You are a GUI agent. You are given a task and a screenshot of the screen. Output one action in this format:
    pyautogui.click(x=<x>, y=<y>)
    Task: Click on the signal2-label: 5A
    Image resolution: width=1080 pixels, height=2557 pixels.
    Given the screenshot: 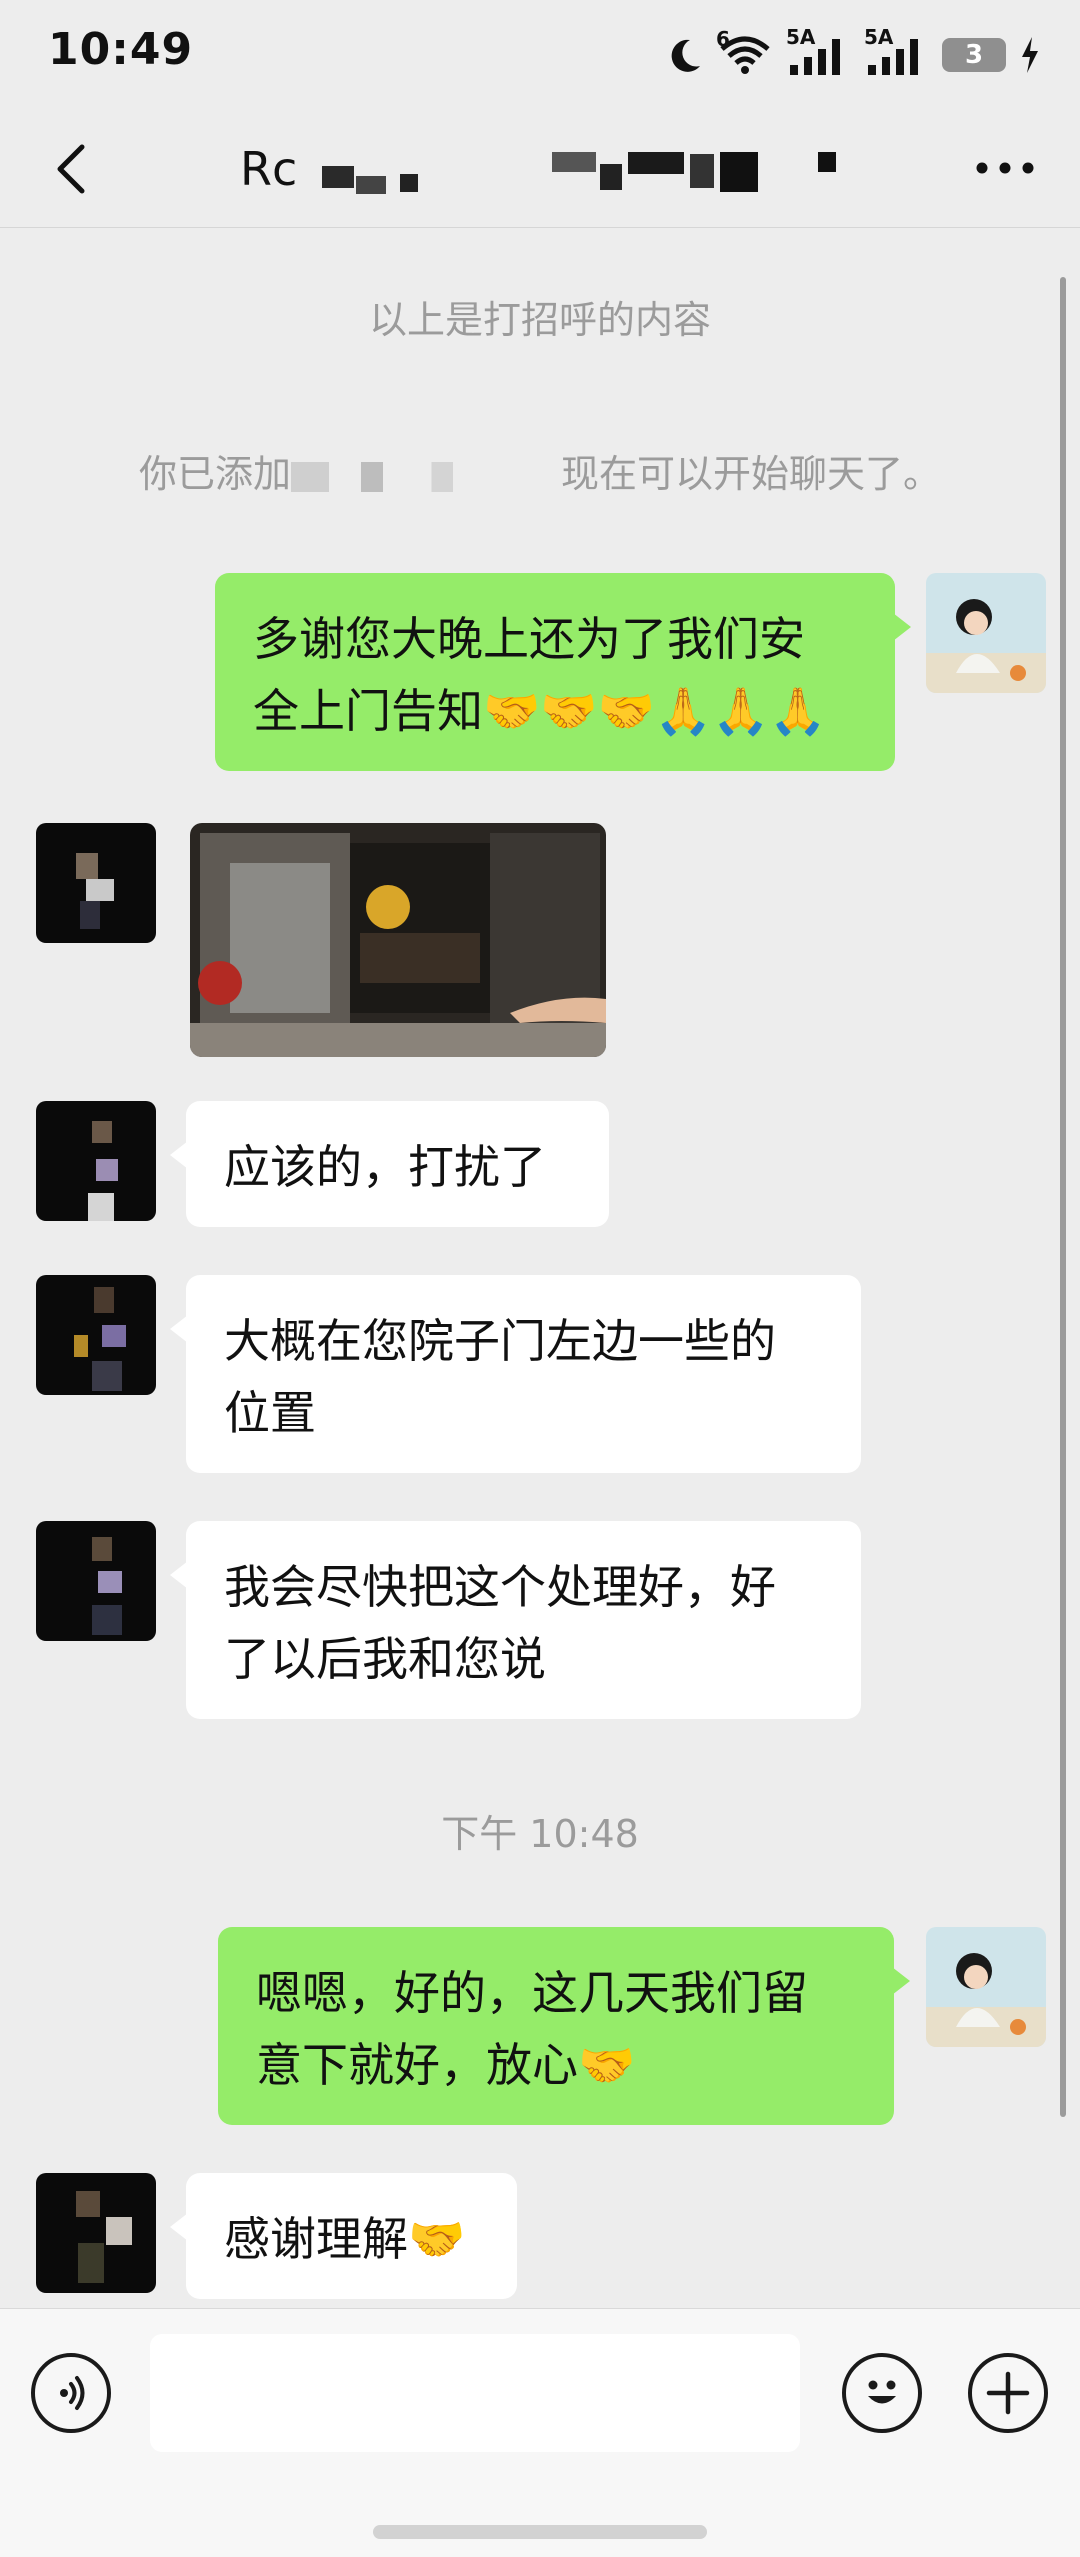 What is the action you would take?
    pyautogui.click(x=879, y=37)
    